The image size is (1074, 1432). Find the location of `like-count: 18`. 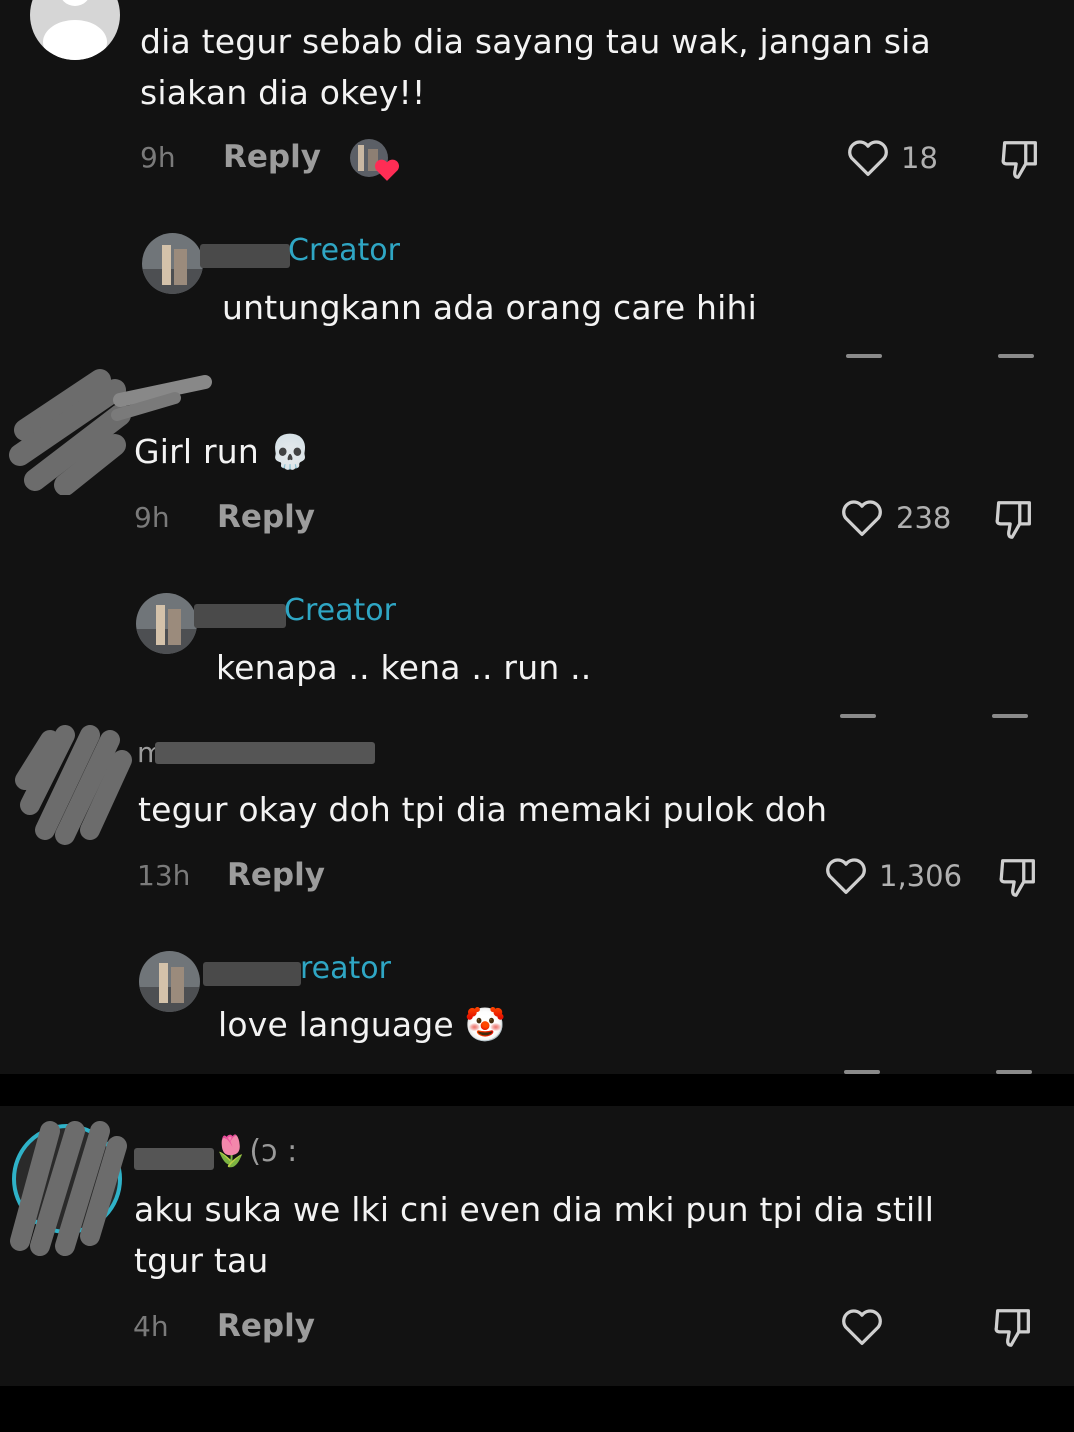

like-count: 18 is located at coordinates (919, 158).